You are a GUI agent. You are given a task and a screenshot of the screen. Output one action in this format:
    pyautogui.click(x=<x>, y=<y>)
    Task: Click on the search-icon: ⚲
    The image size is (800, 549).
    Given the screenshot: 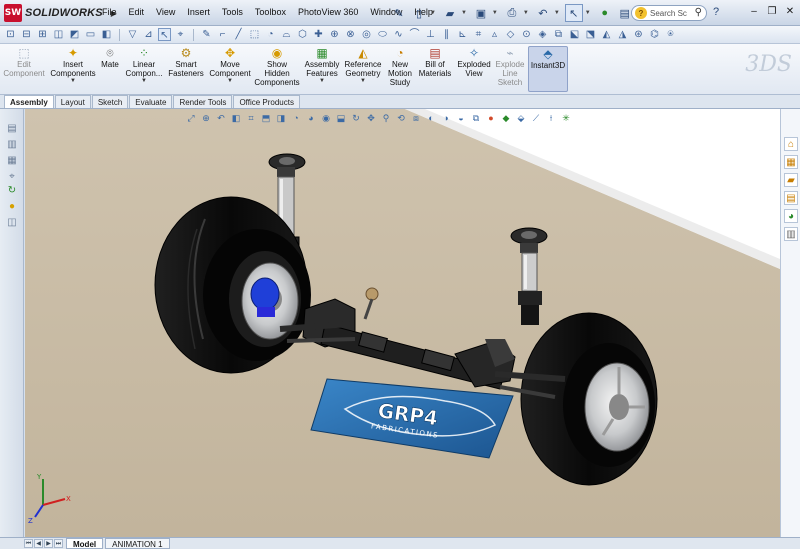 What is the action you would take?
    pyautogui.click(x=698, y=12)
    